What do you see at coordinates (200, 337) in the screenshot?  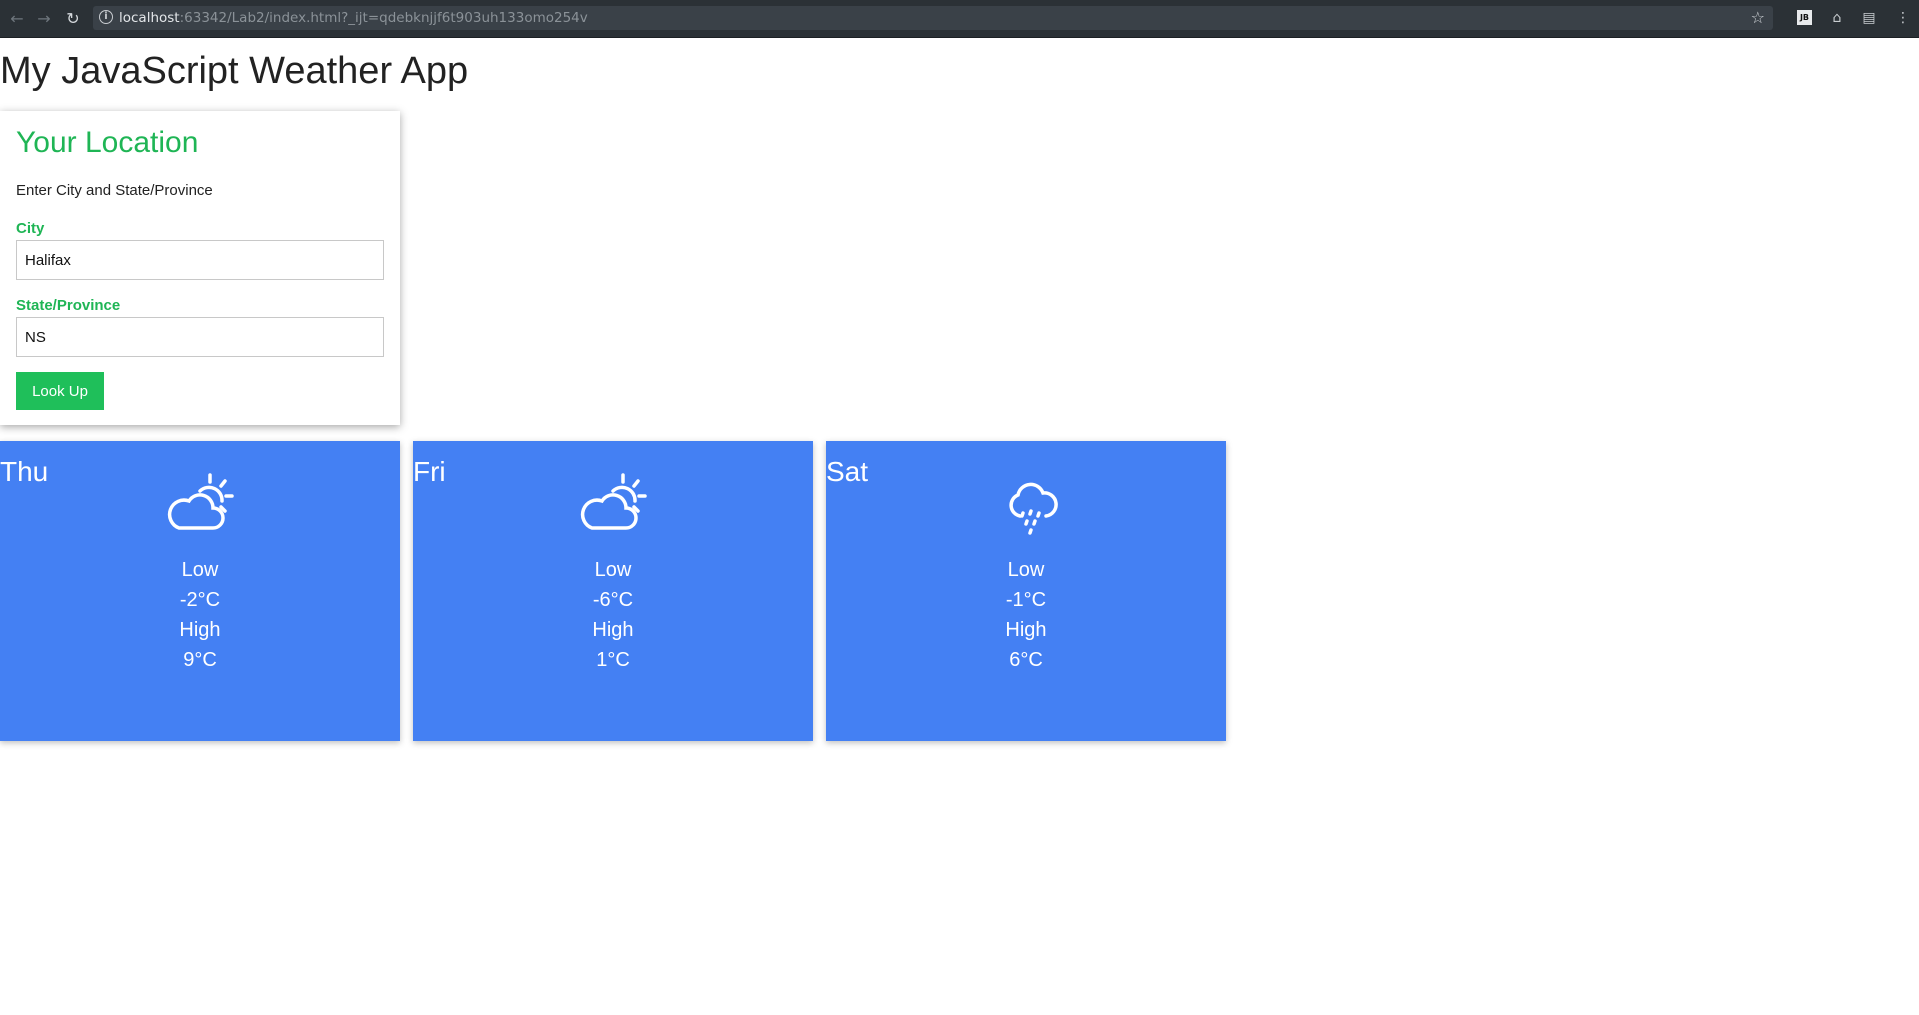 I see `state-province-input` at bounding box center [200, 337].